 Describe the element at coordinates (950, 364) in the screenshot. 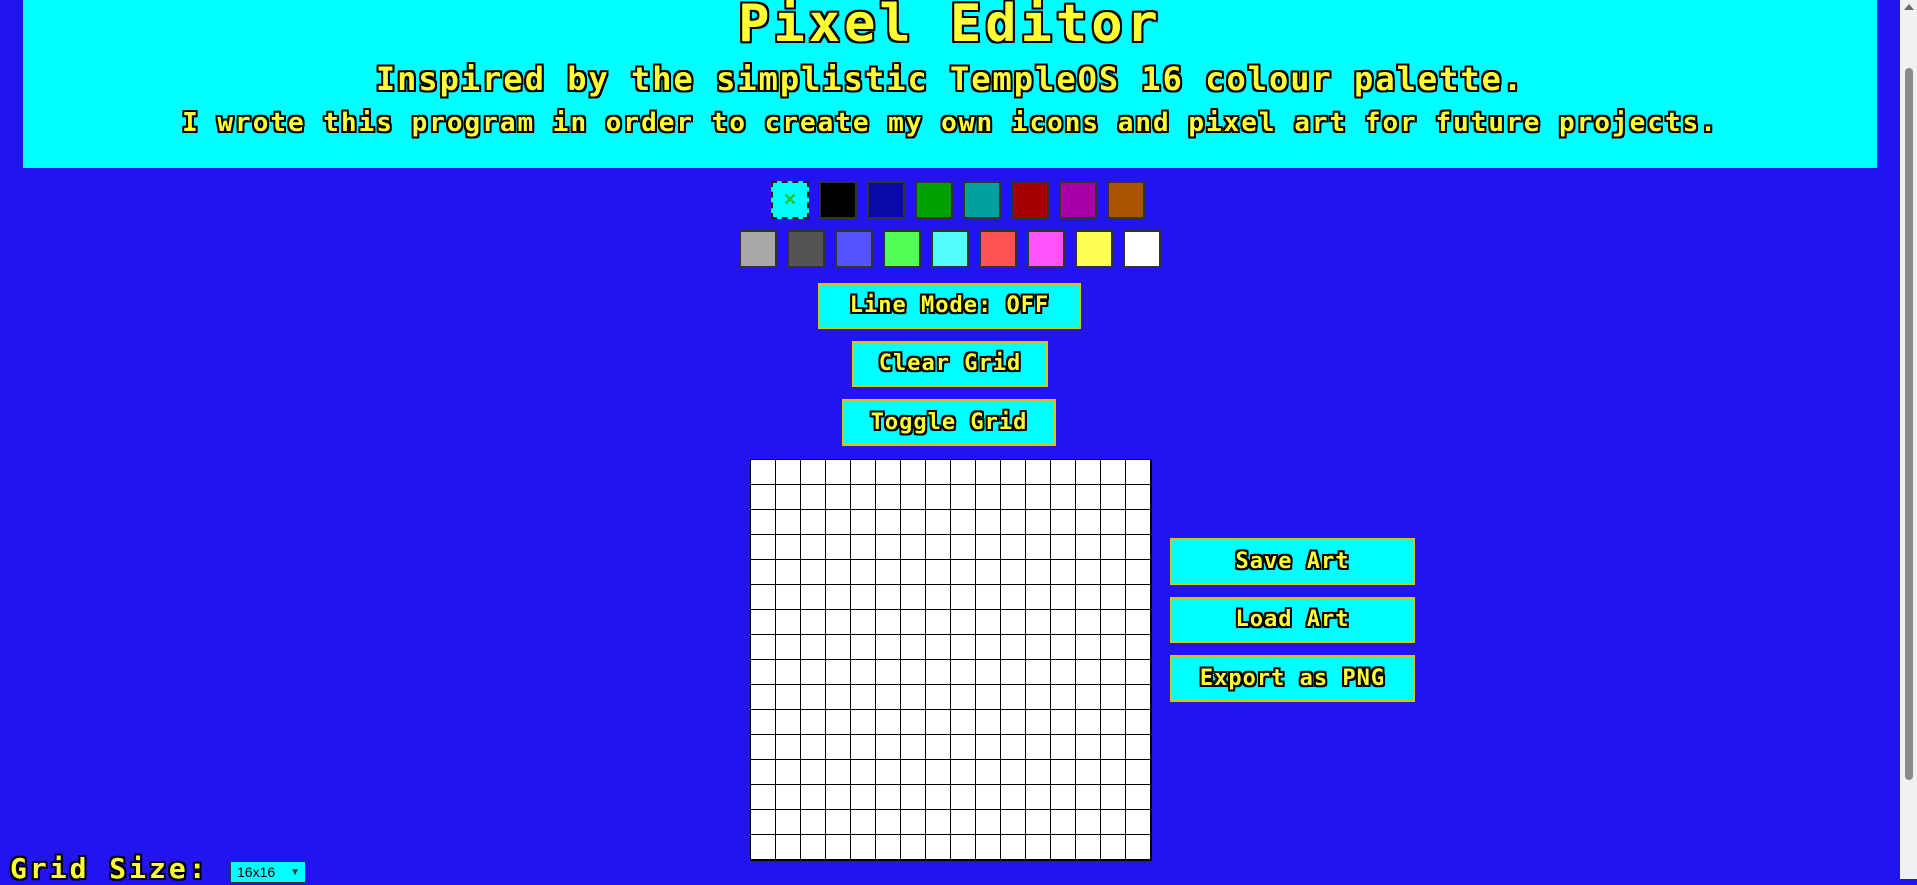

I see `clear-grid-button: Clear Grid` at that location.